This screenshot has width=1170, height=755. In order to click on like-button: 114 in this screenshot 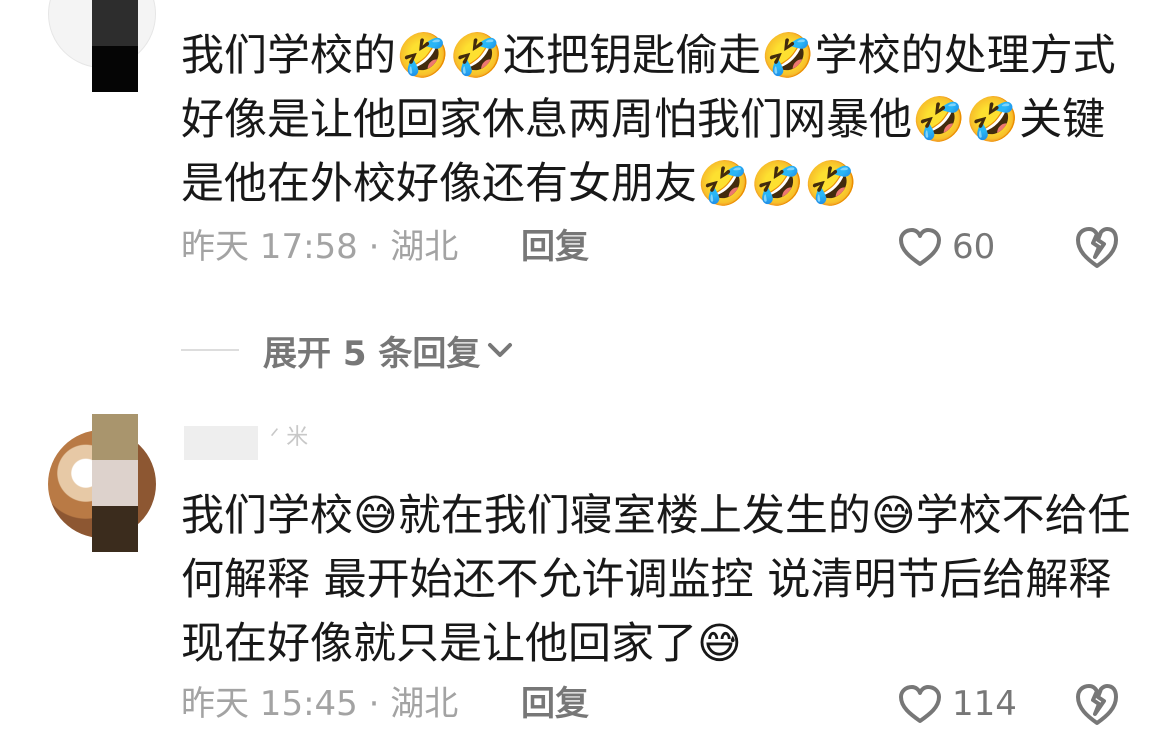, I will do `click(956, 704)`.